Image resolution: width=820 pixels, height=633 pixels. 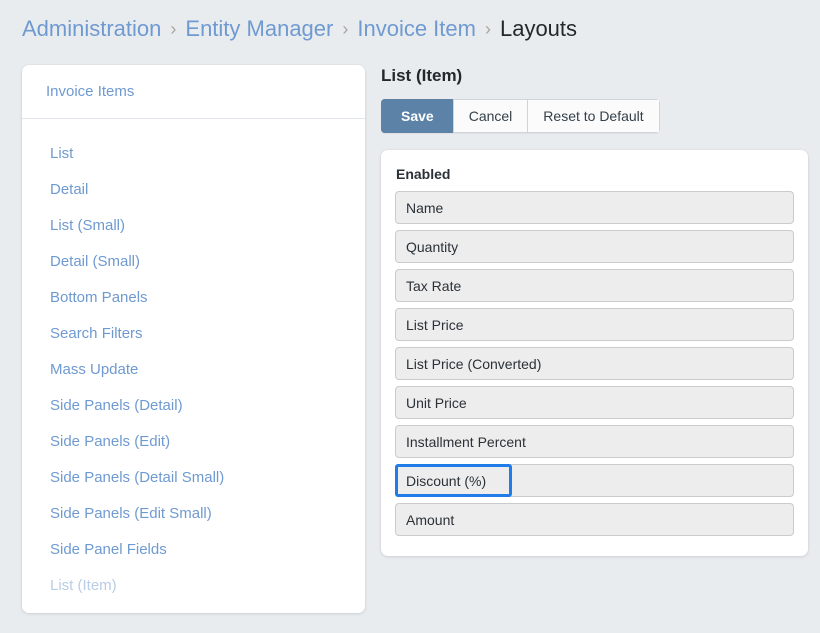 What do you see at coordinates (62, 153) in the screenshot?
I see `sidebar-item-label: List` at bounding box center [62, 153].